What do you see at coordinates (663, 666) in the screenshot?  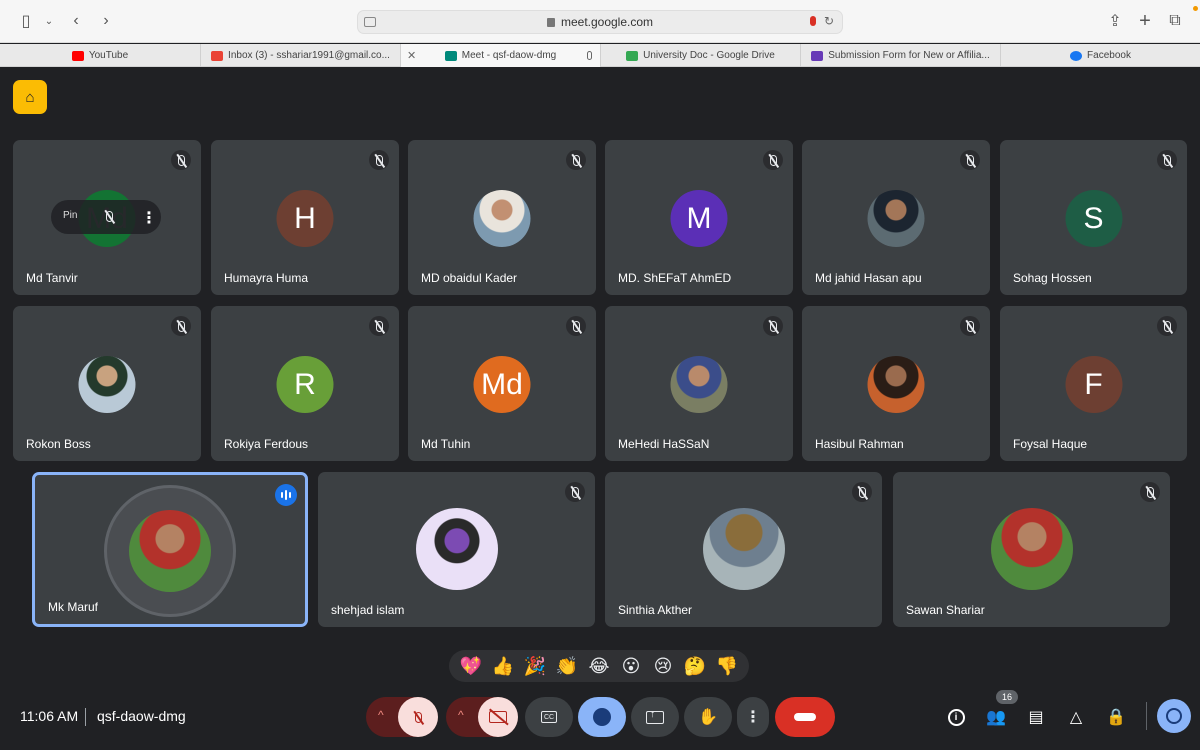 I see `reaction-sad: 😢` at bounding box center [663, 666].